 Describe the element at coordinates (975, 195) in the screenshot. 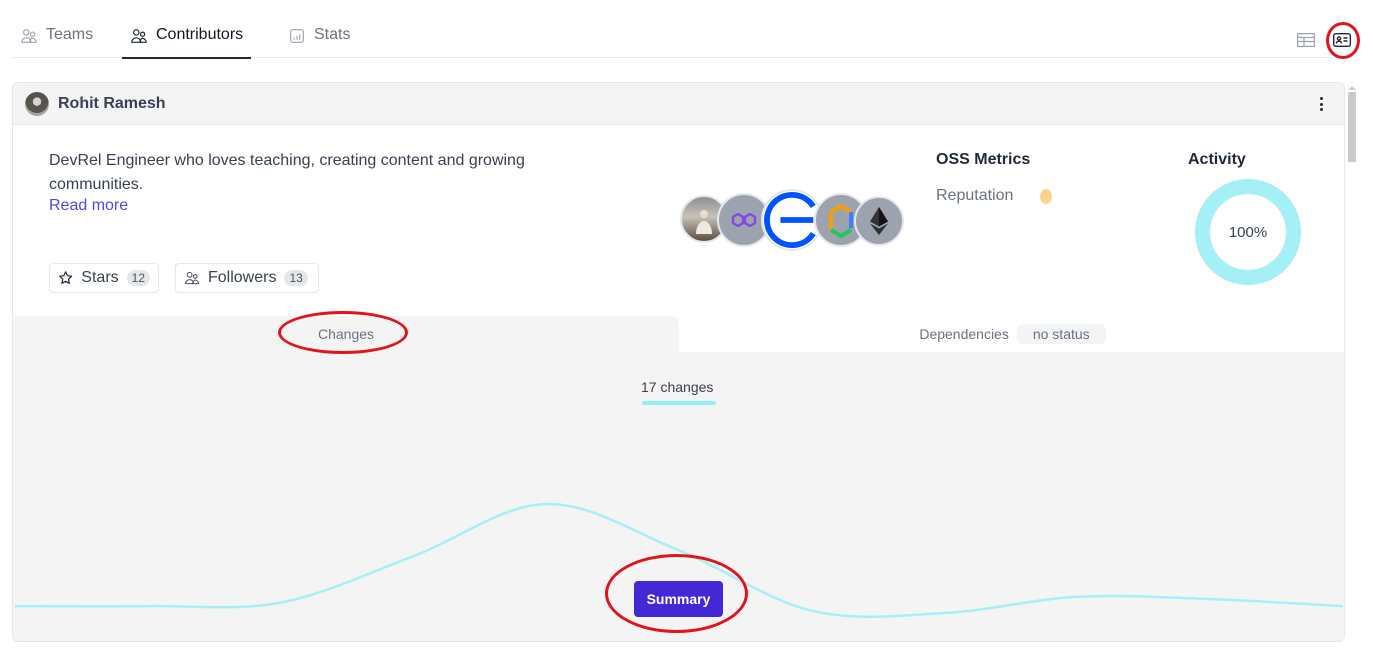

I see `reputation-label: Reputation` at that location.